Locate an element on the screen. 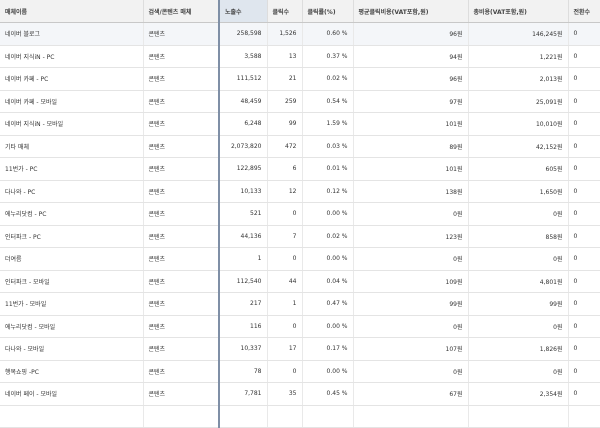 The image size is (600, 428). impressions-cell: 48,459 is located at coordinates (243, 101).